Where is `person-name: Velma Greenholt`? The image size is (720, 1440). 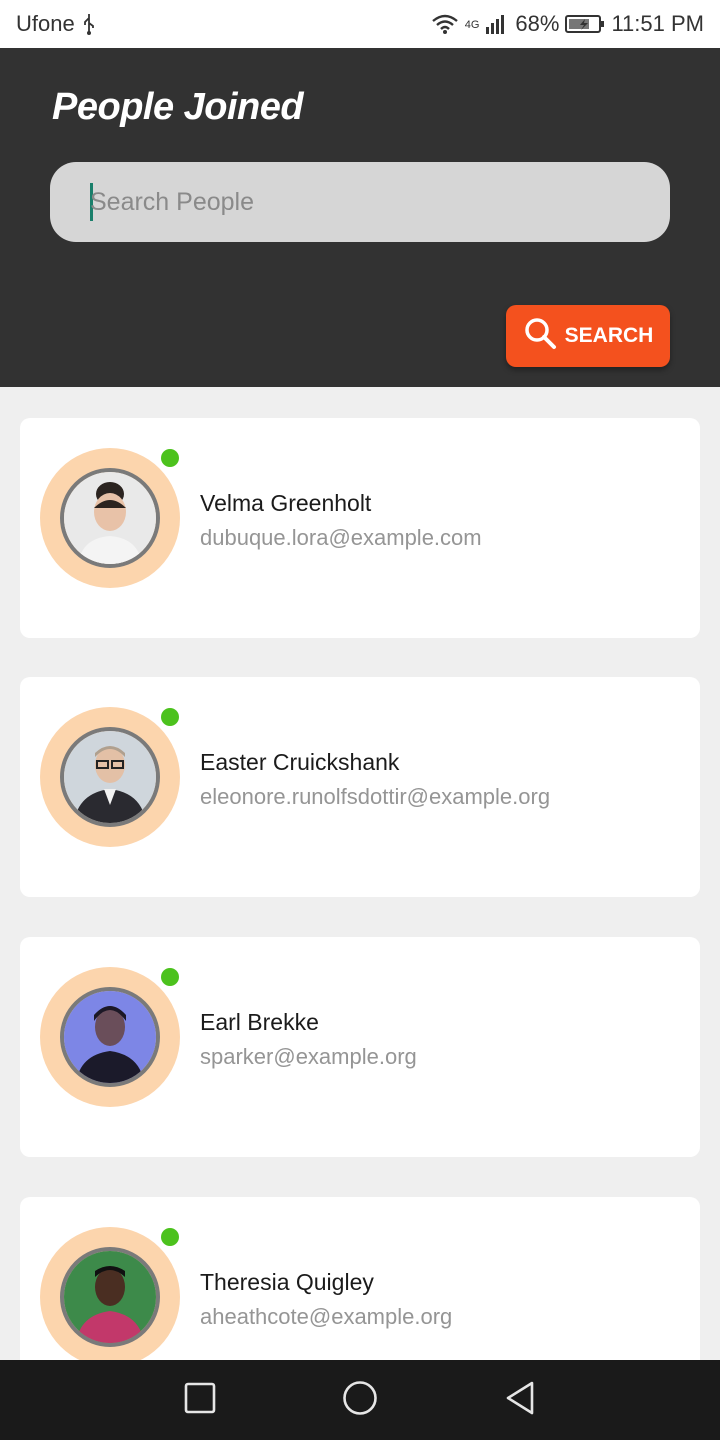 person-name: Velma Greenholt is located at coordinates (286, 503).